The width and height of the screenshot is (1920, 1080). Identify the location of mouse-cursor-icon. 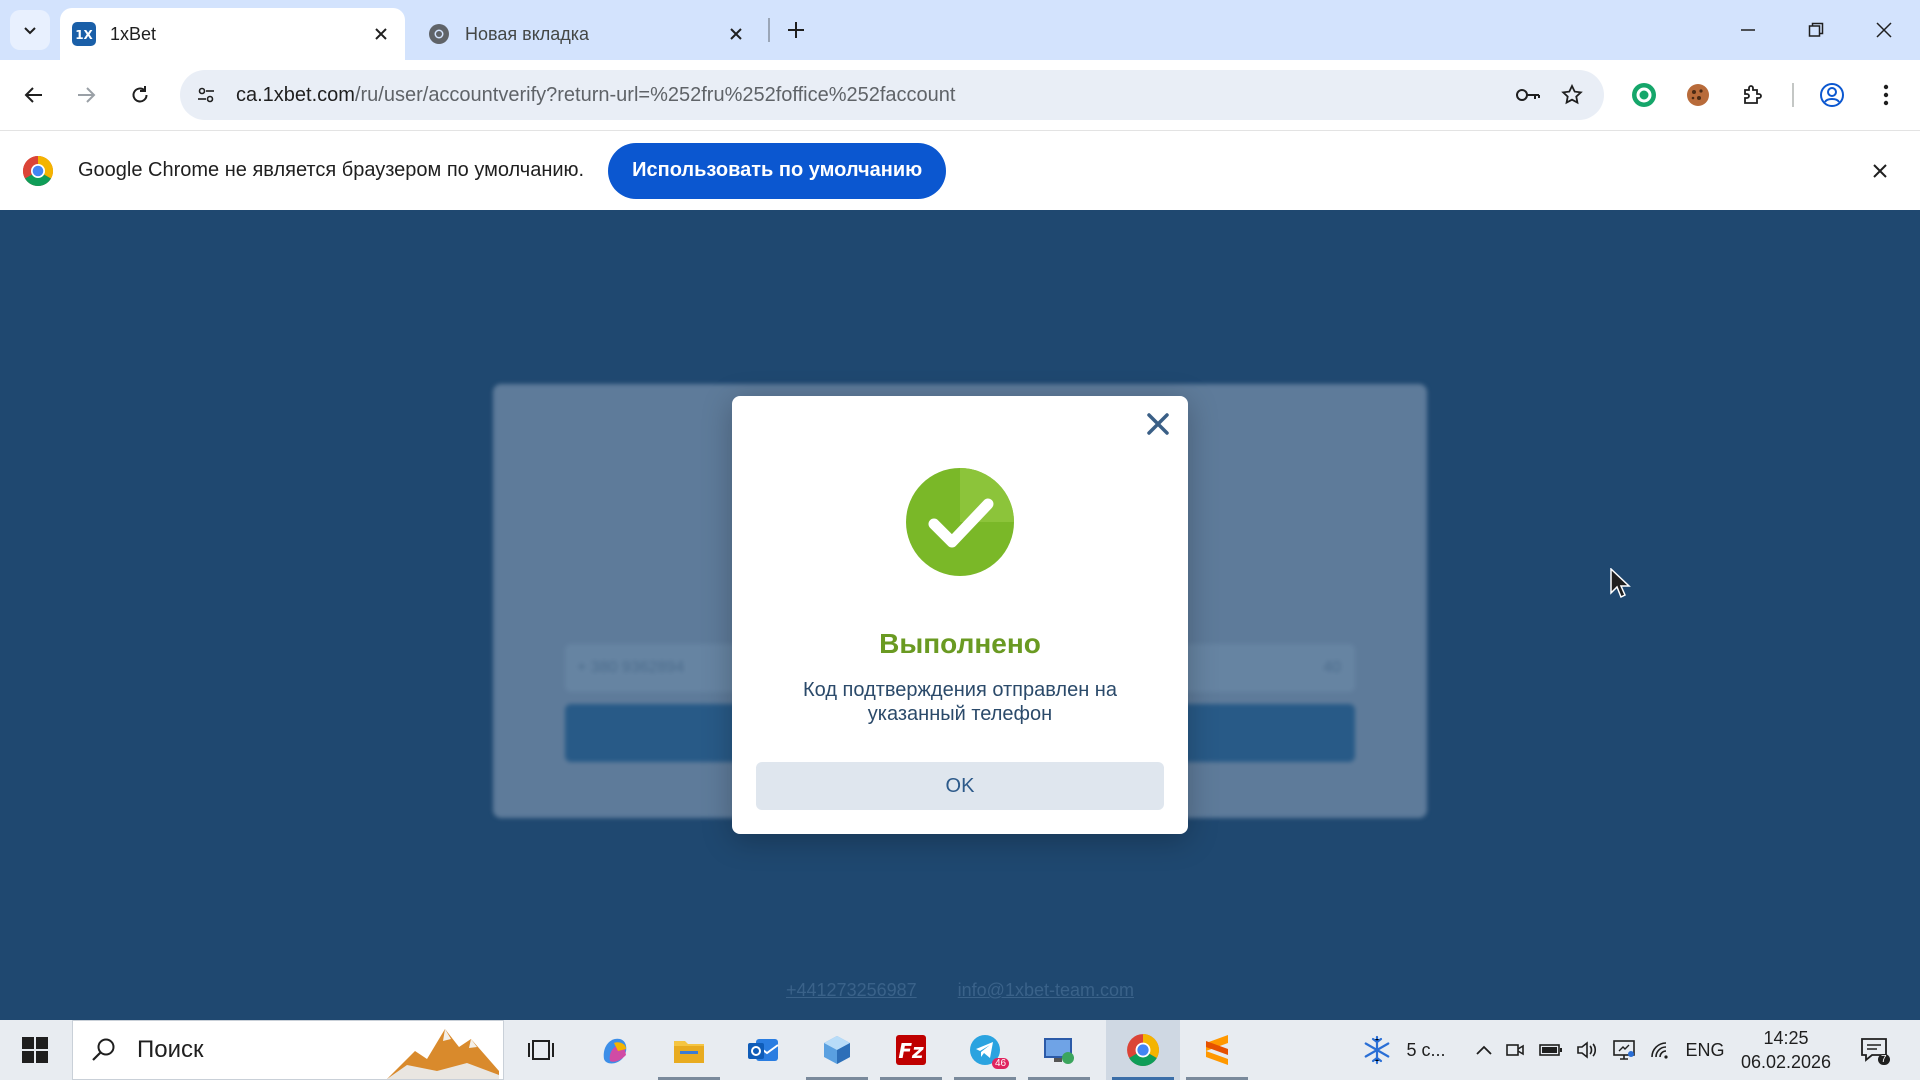
(1620, 583).